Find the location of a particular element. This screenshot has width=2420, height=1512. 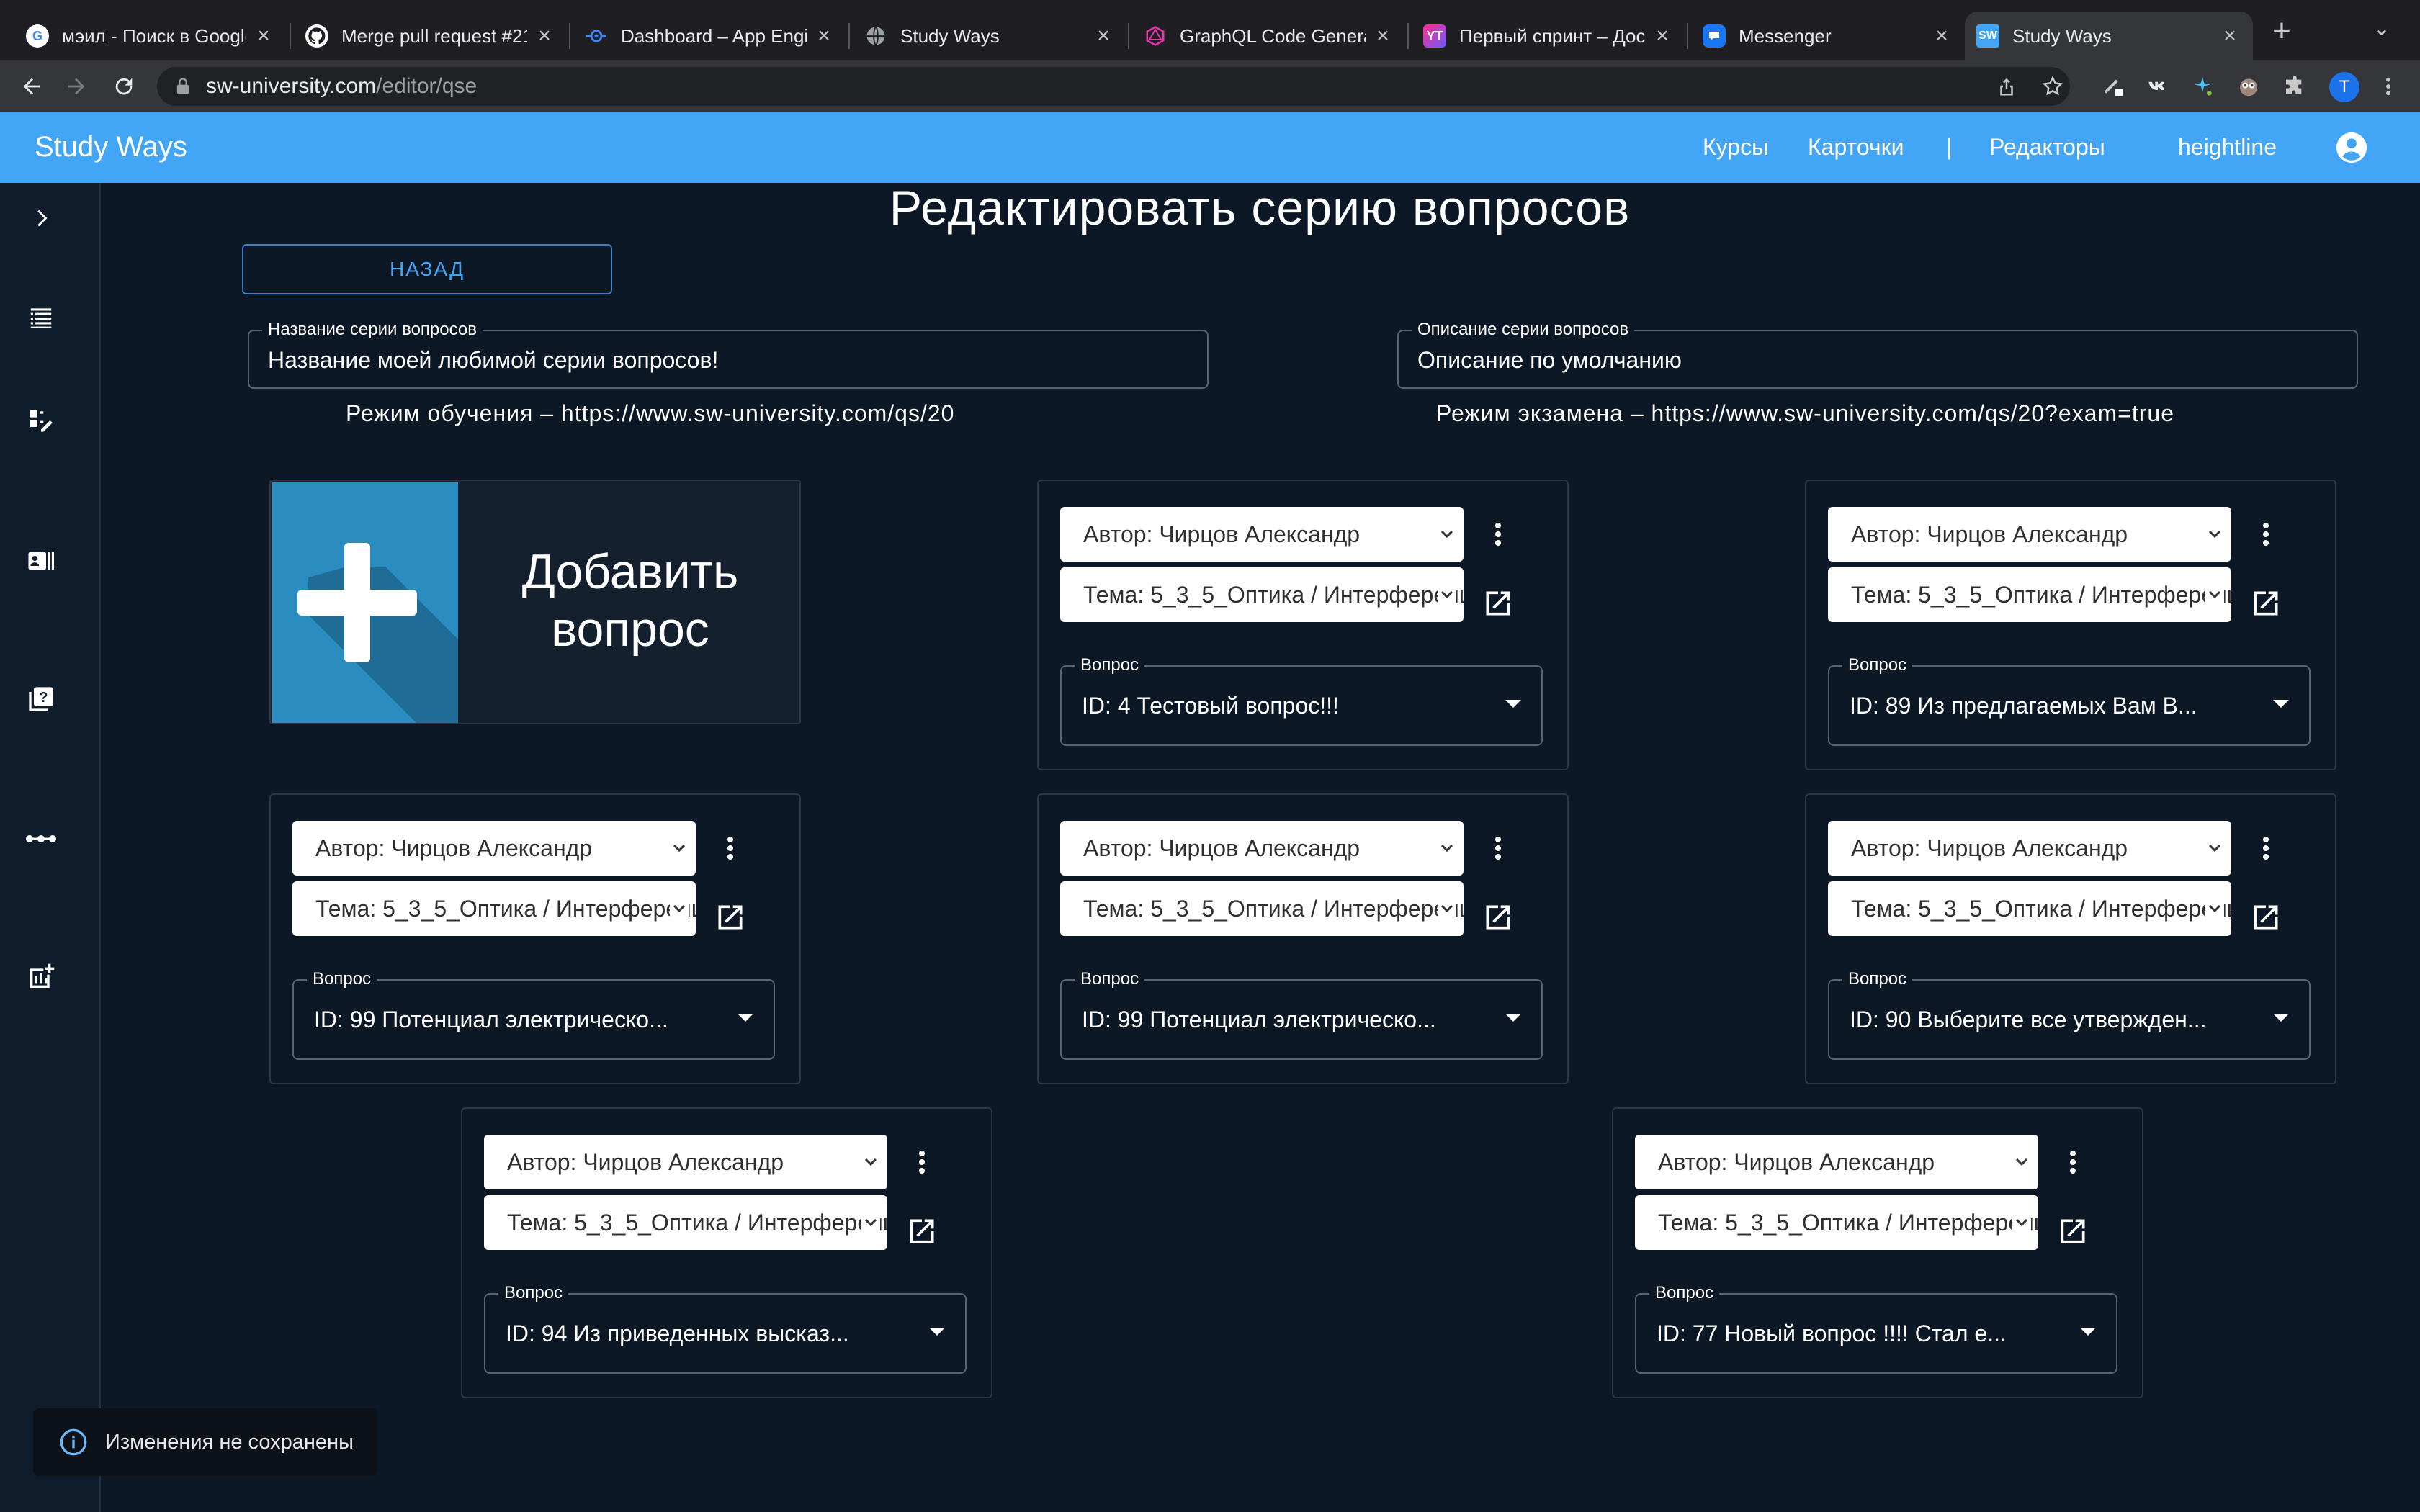

back-arrow-icon is located at coordinates (31, 86).